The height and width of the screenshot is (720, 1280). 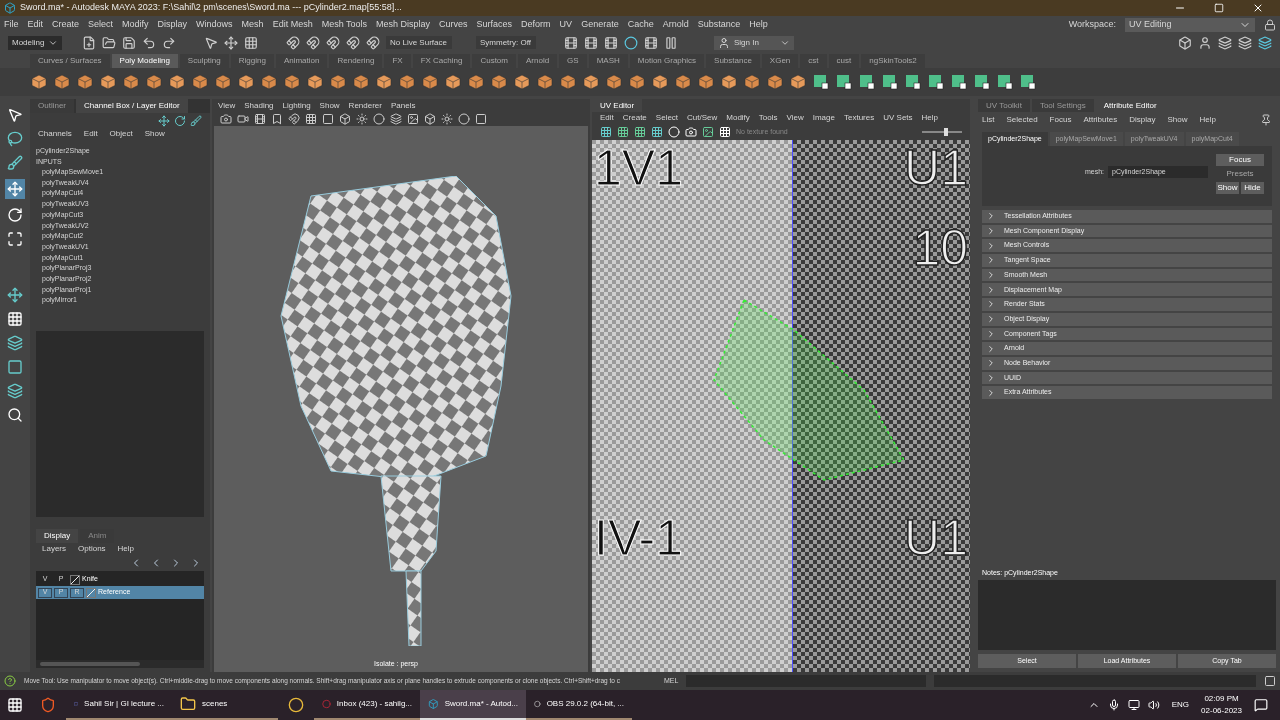 What do you see at coordinates (702, 118) in the screenshot?
I see `menu-item: Cut/Sew` at bounding box center [702, 118].